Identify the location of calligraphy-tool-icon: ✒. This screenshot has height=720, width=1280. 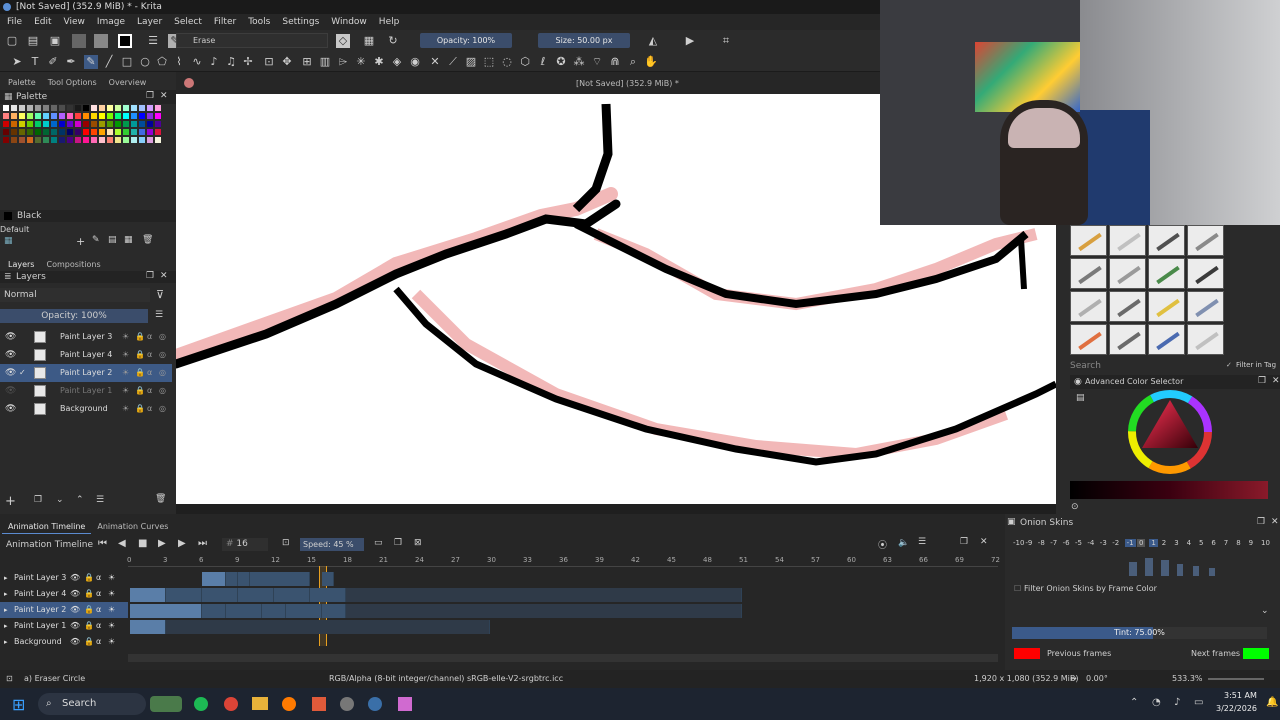
(71, 62).